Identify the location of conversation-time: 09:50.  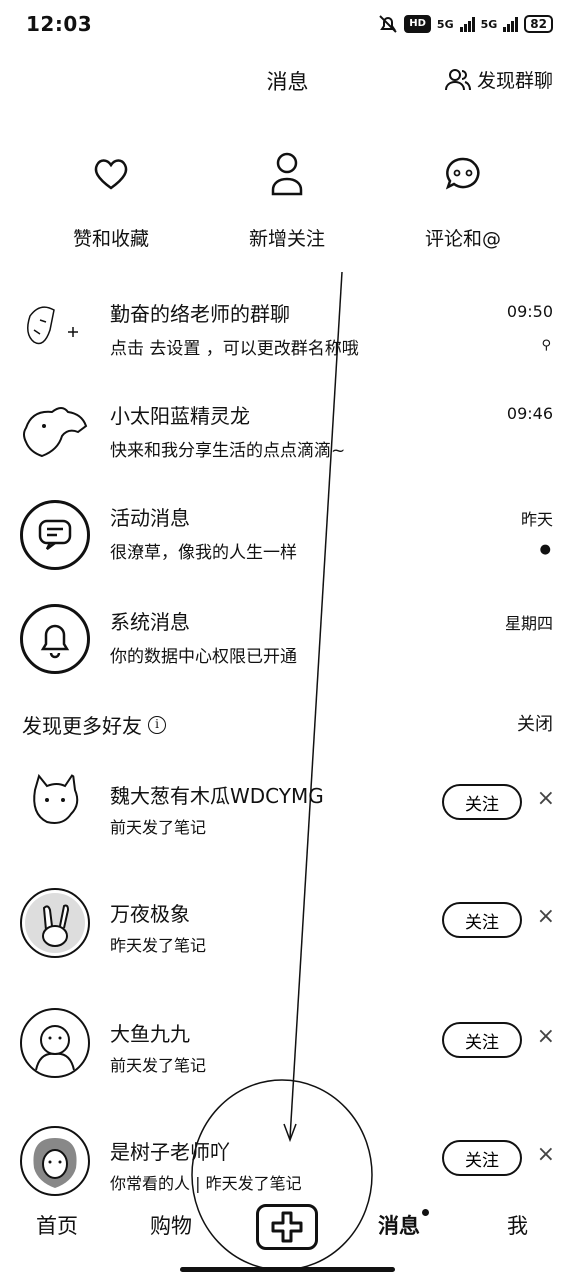
(529, 311).